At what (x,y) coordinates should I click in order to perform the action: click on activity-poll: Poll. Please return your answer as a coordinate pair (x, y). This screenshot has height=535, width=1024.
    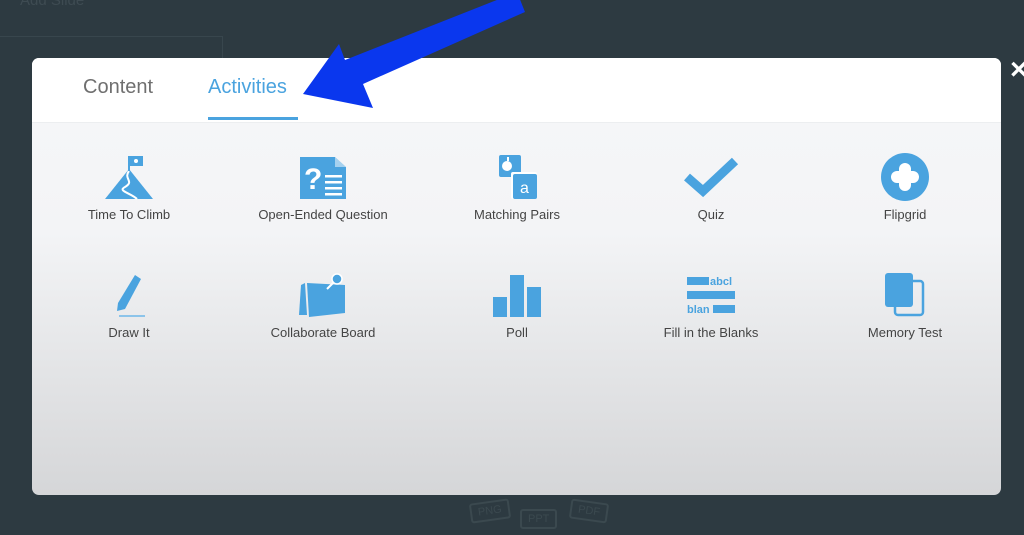
    Looking at the image, I should click on (517, 305).